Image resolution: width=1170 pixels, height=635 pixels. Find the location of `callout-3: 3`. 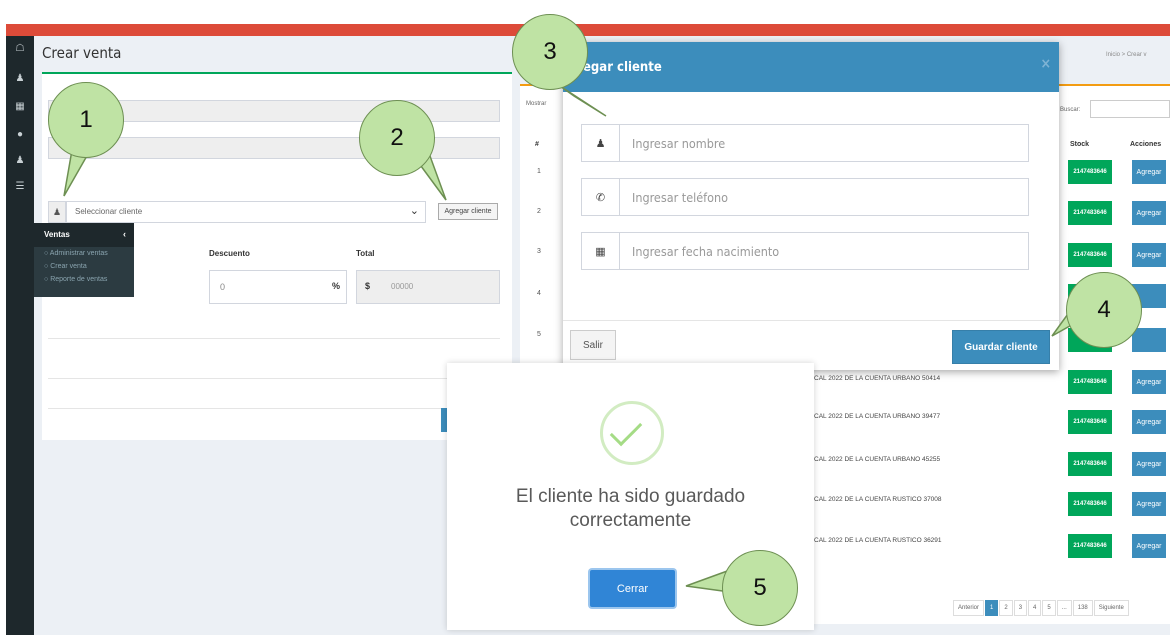

callout-3: 3 is located at coordinates (550, 52).